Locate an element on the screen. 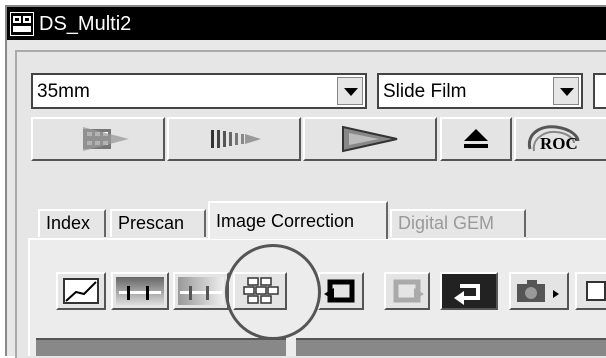 The image size is (606, 358). brightness-contrast-button is located at coordinates (140, 291).